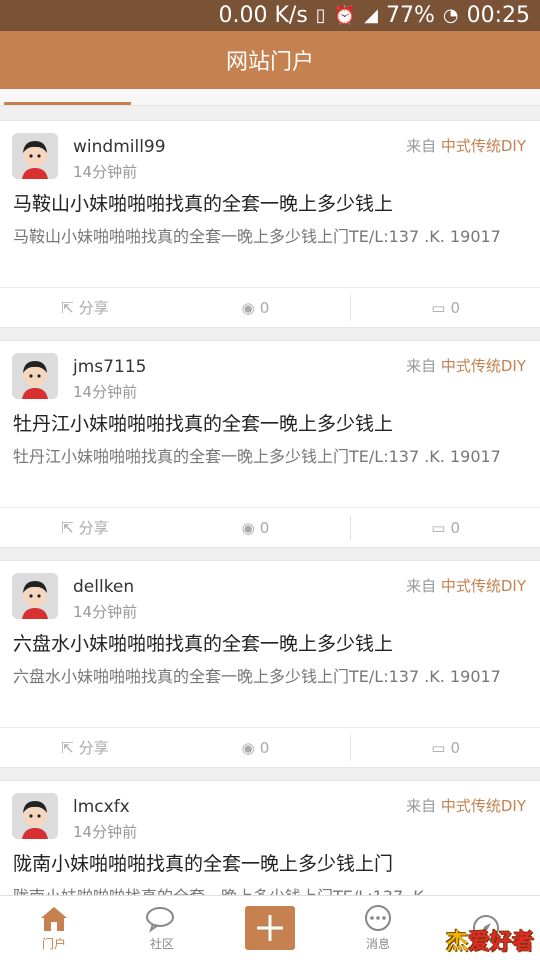 The height and width of the screenshot is (960, 540). I want to click on post-title: 六盘水小妹啪啪啪找真的全套一晚上多少钱上, so click(203, 642).